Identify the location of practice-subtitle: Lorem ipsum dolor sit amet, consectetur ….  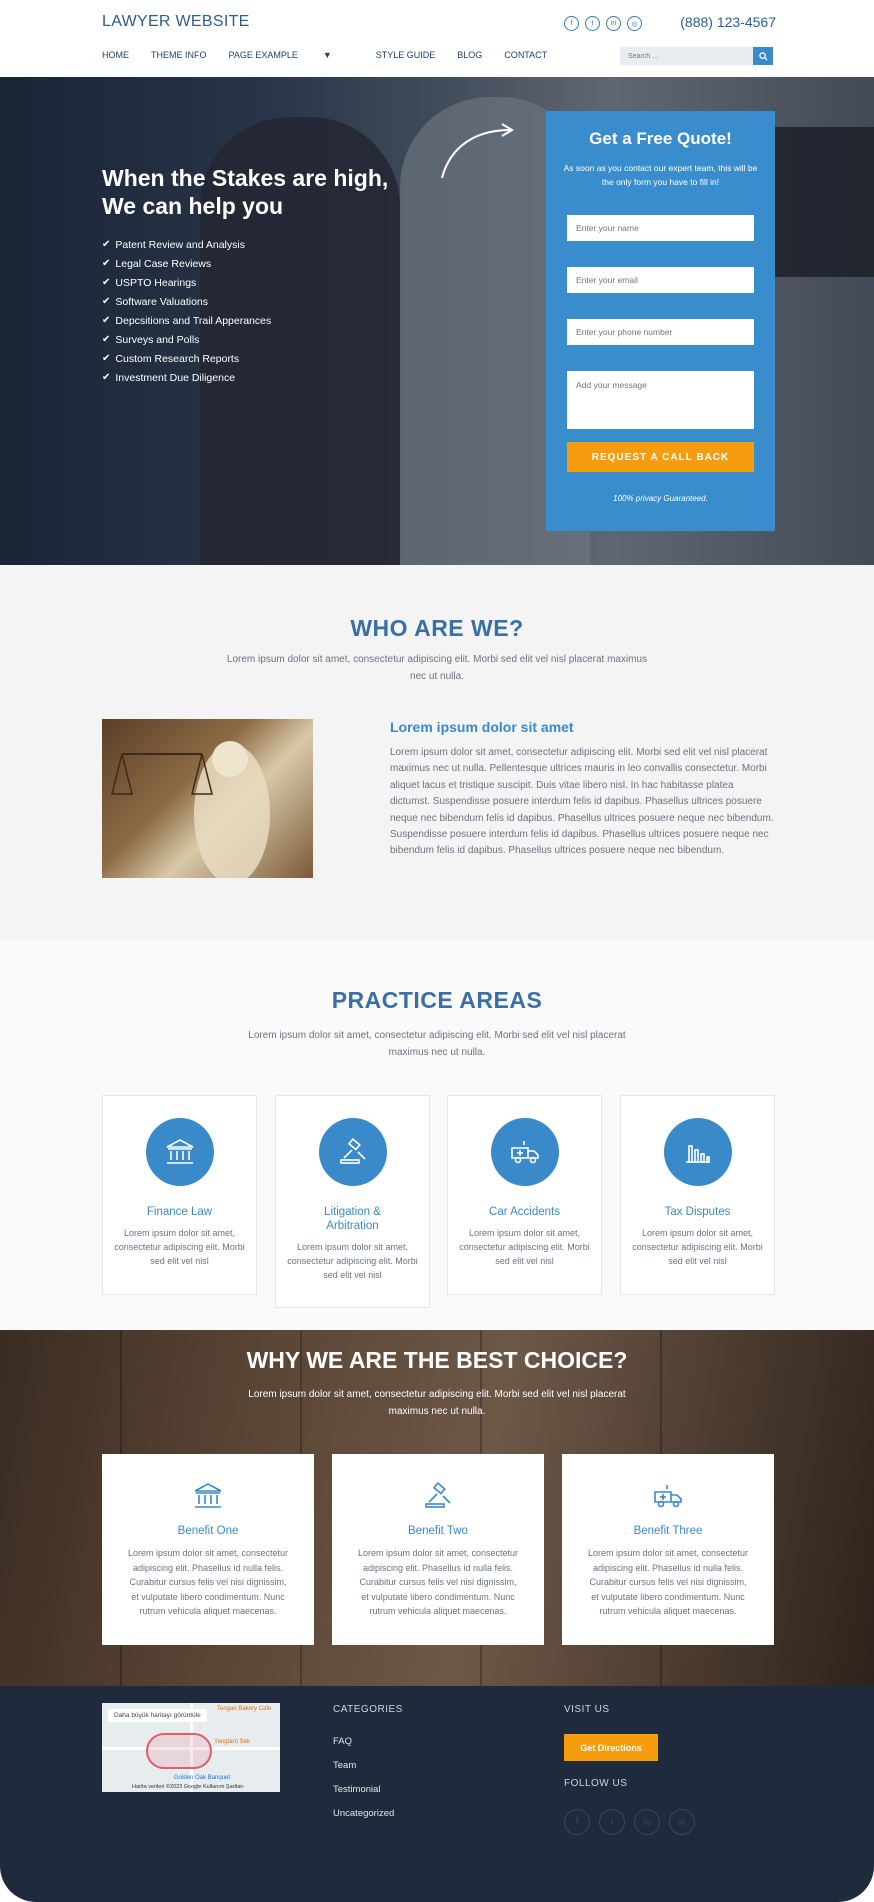
(437, 1044).